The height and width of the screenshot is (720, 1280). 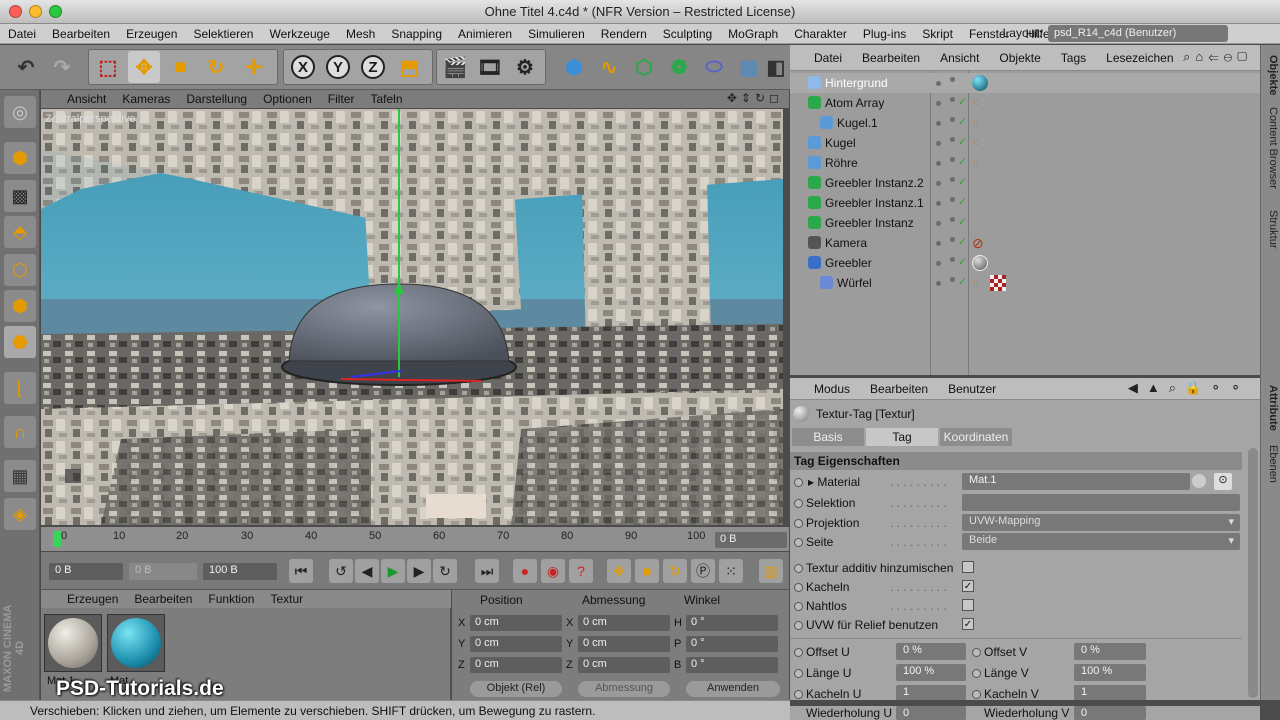 I want to click on next-key-icon: ↻, so click(x=445, y=571).